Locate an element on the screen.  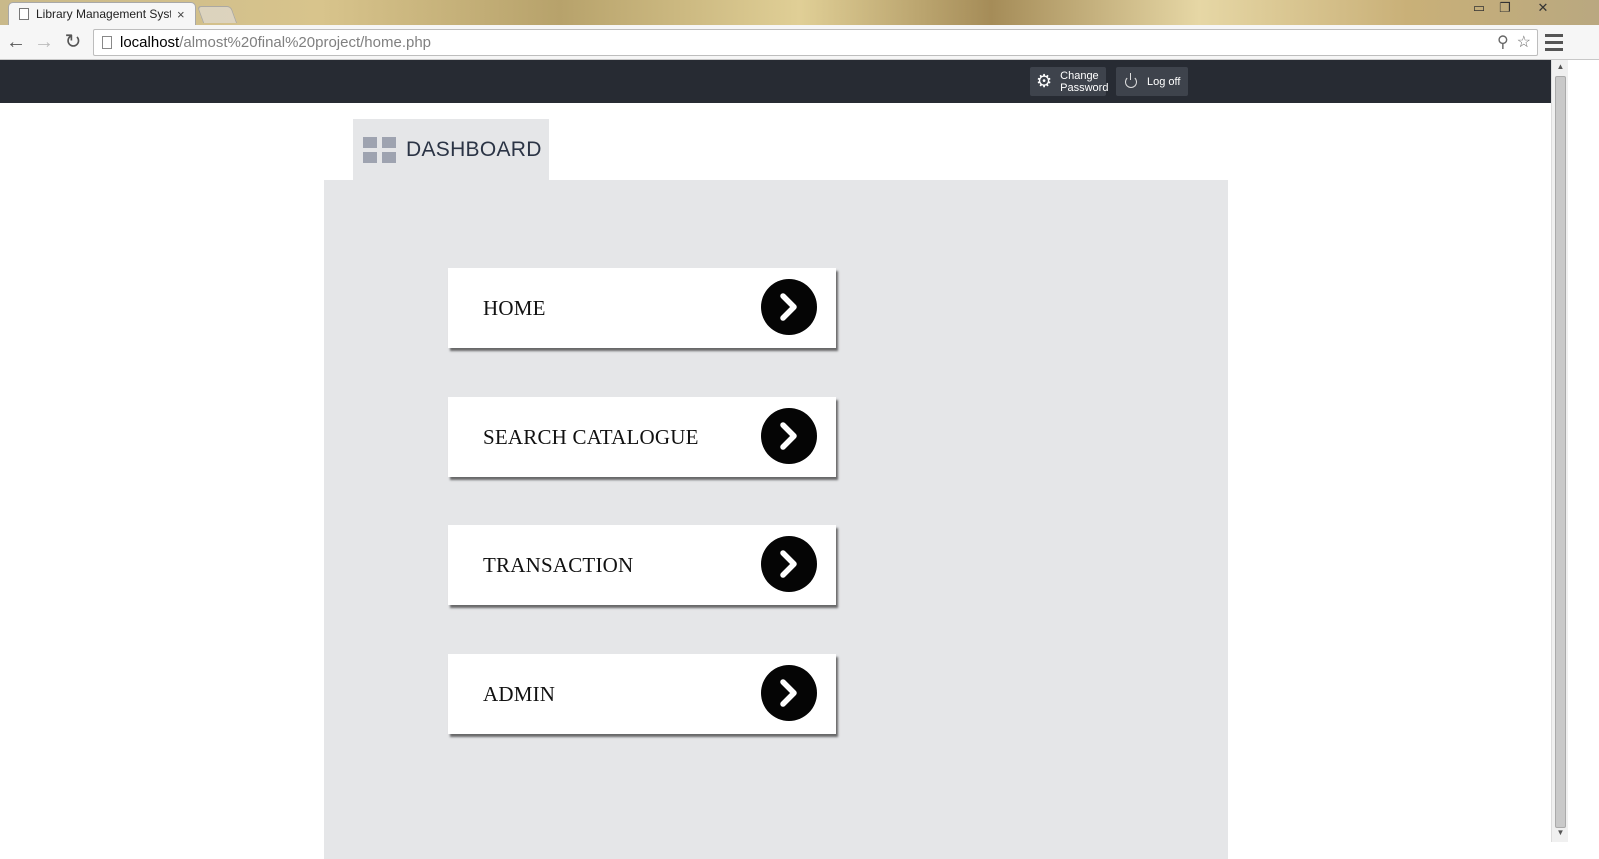
change-password-label-line1: Change is located at coordinates (1079, 75).